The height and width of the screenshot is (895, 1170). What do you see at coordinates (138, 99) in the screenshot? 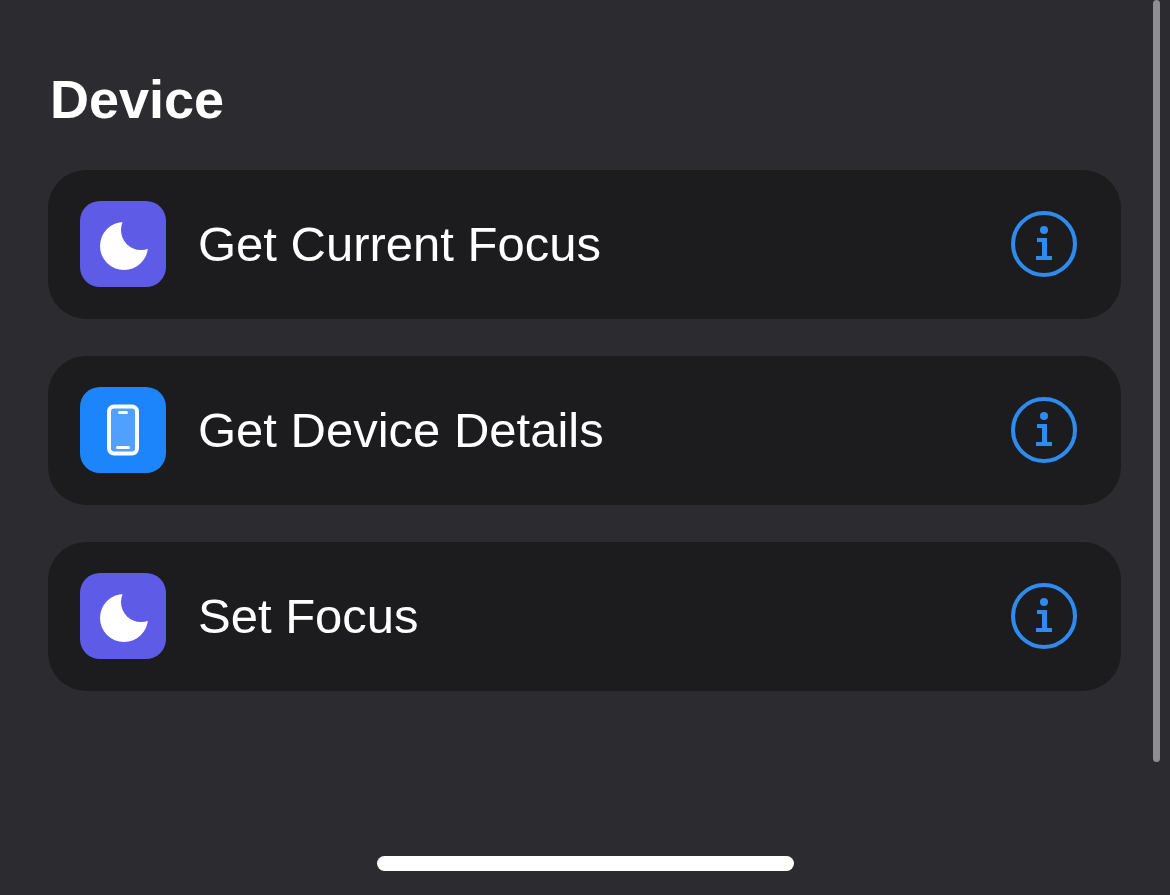
I see `section-title: Device` at bounding box center [138, 99].